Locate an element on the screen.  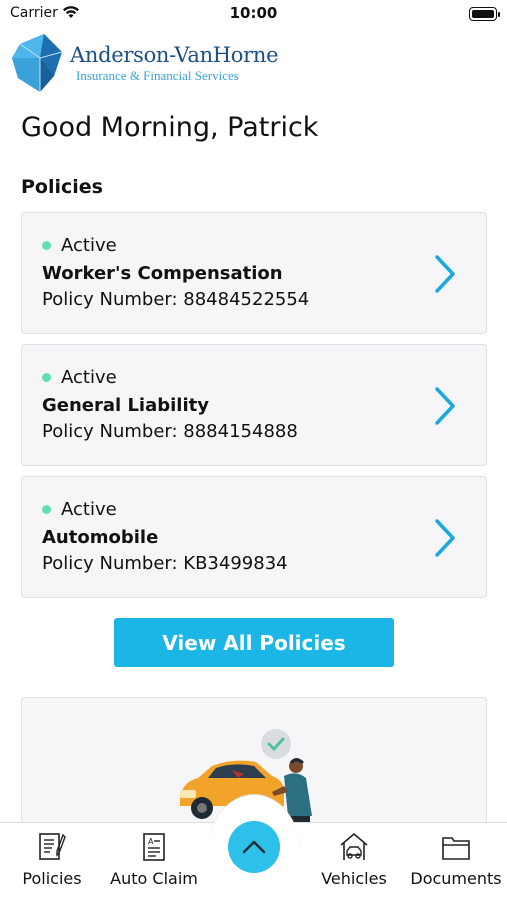
tab-vehicles: Vehicles is located at coordinates (354, 859).